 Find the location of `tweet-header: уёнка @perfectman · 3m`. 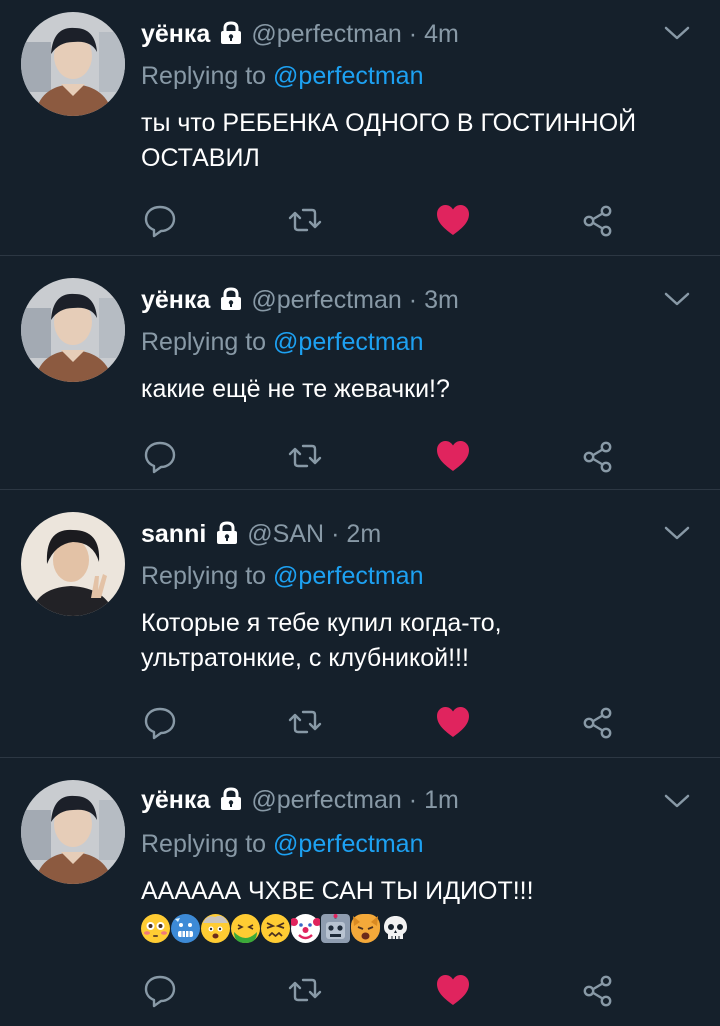

tweet-header: уёнка @perfectman · 3m is located at coordinates (300, 300).